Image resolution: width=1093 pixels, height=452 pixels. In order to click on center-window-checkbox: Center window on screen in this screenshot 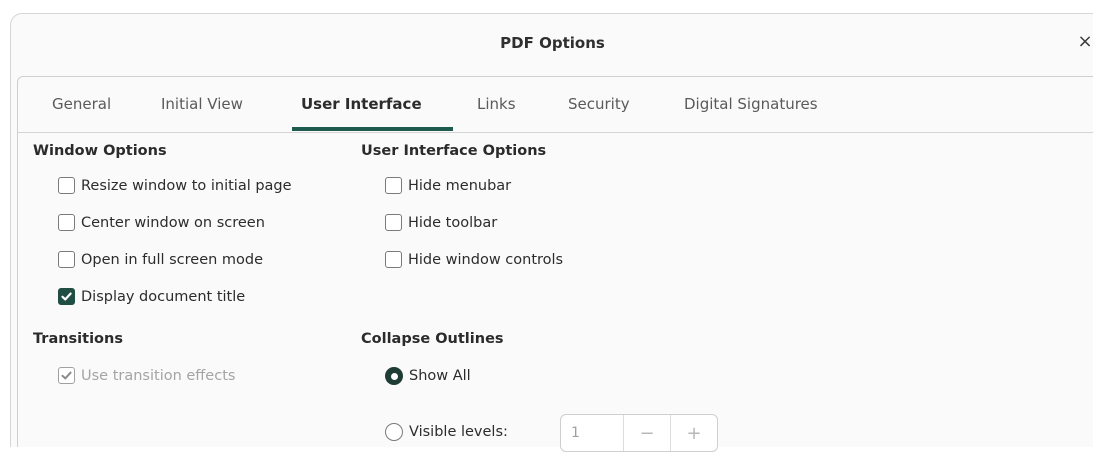, I will do `click(161, 222)`.